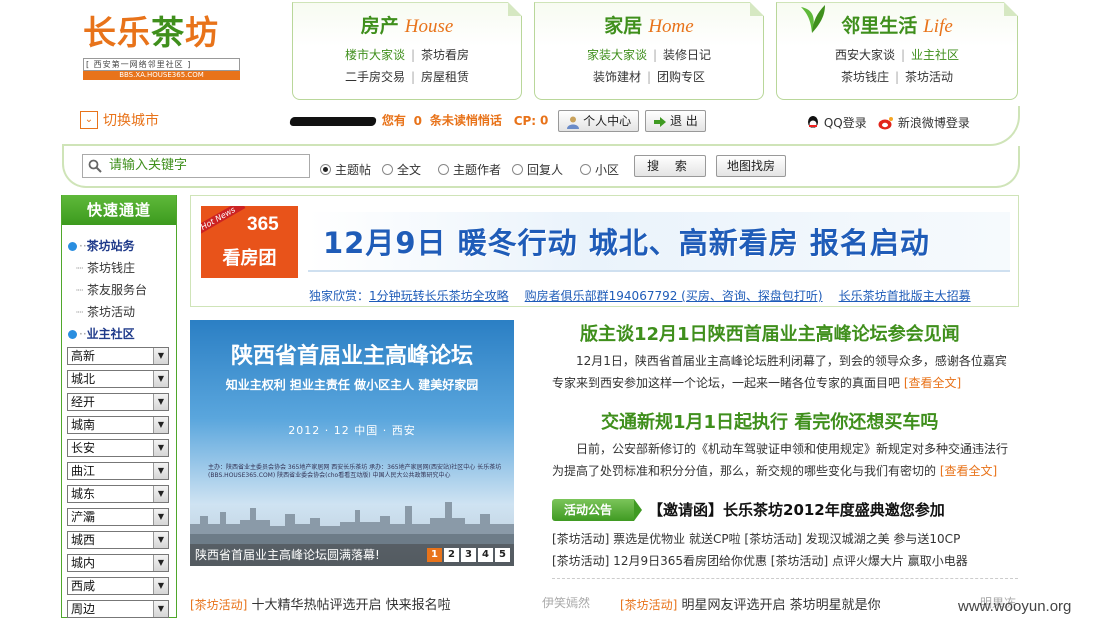 The height and width of the screenshot is (618, 1093). Describe the element at coordinates (924, 122) in the screenshot. I see `weibo-login-link: 新浪微博登录` at that location.